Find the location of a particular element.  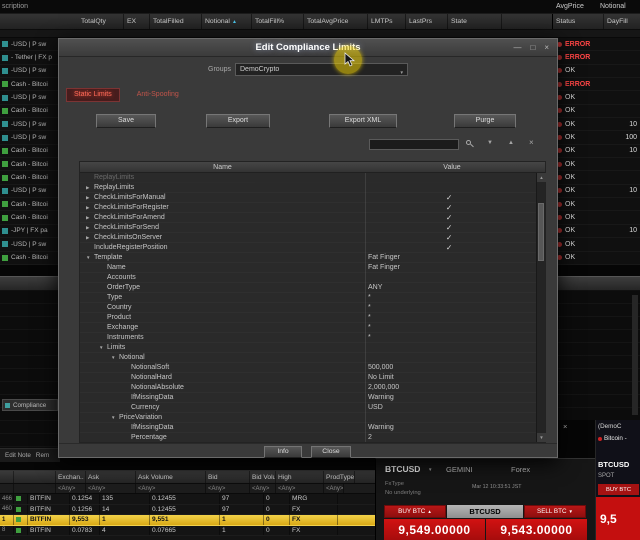

property-value: Warning is located at coordinates (381, 397).